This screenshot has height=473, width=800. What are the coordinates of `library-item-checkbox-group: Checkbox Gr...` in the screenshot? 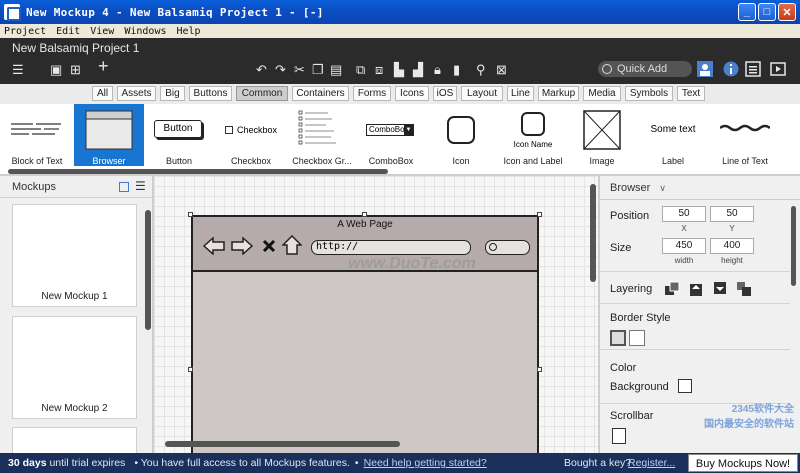 It's located at (322, 135).